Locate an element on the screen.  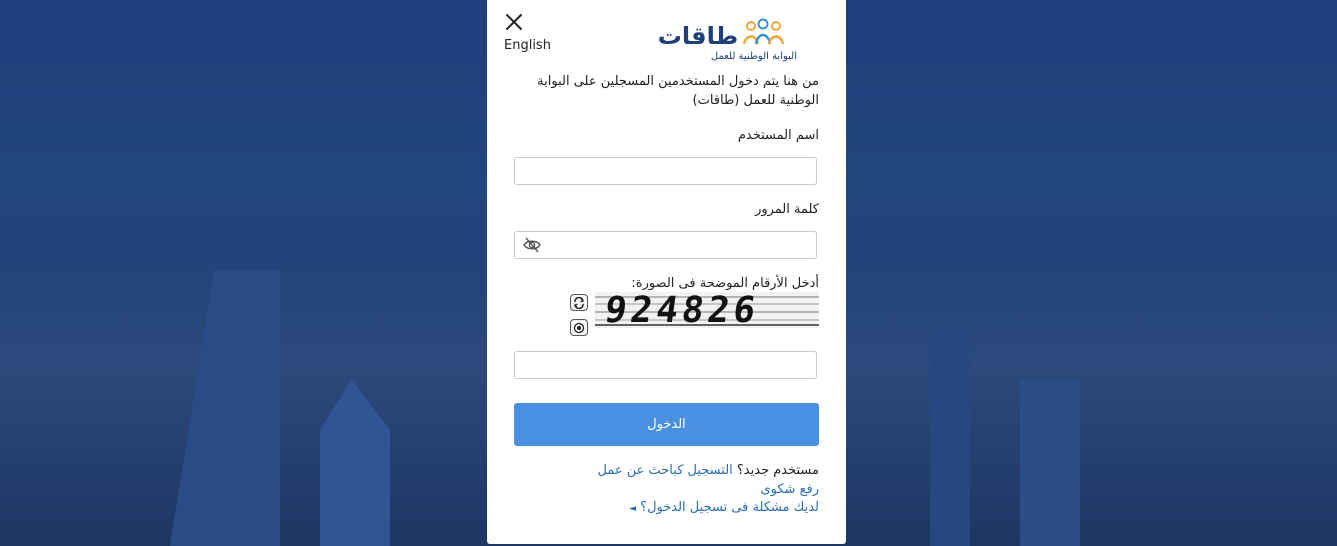
arrow-left-icon: ◄ is located at coordinates (633, 509).